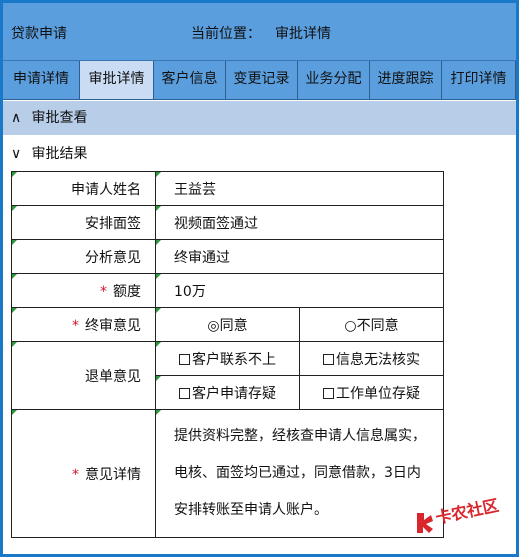 The image size is (519, 557). What do you see at coordinates (300, 436) in the screenshot?
I see `opinion-detail-line: 提供资料完整，经核查申请人信息属实，` at bounding box center [300, 436].